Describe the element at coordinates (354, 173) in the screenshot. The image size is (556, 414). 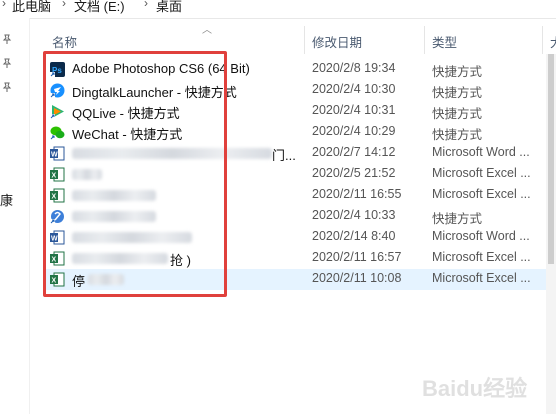
I see `file-date: 2020/2/5 21:52` at that location.